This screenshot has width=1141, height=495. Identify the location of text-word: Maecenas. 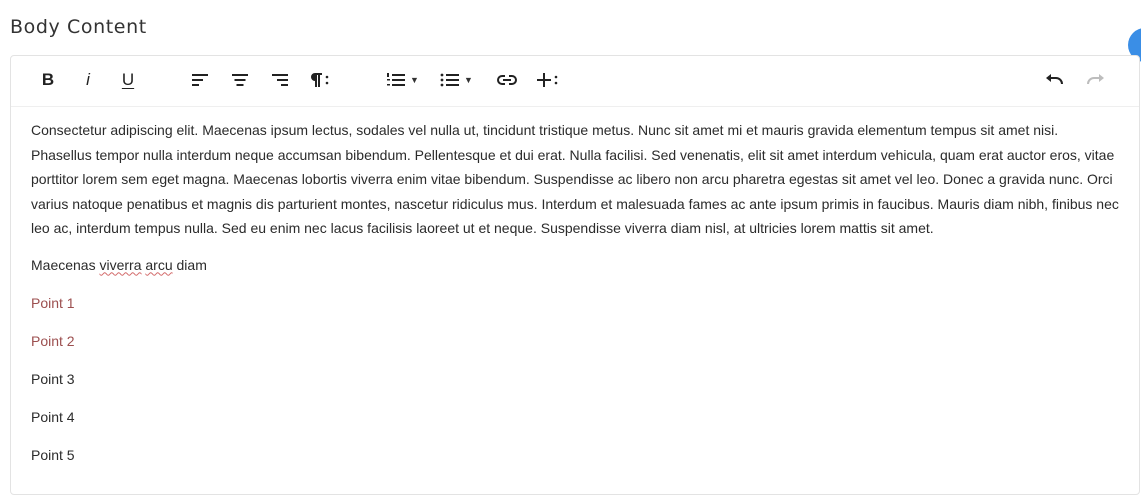
(63, 264).